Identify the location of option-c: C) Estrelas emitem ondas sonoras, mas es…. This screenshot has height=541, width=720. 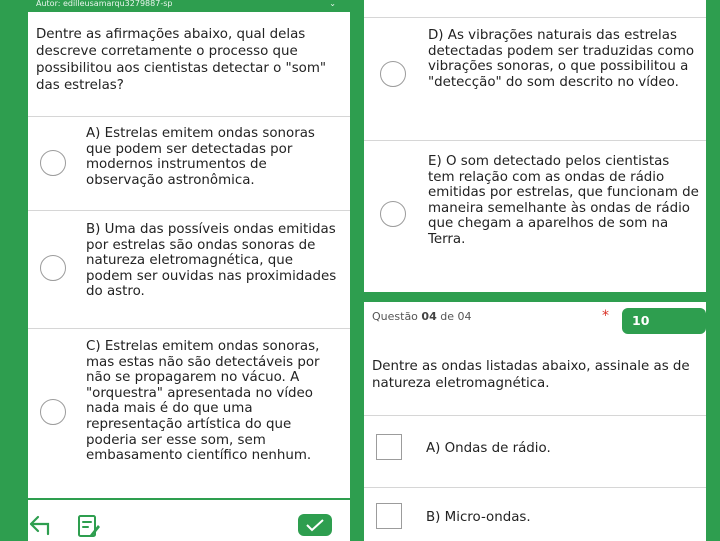
(189, 413).